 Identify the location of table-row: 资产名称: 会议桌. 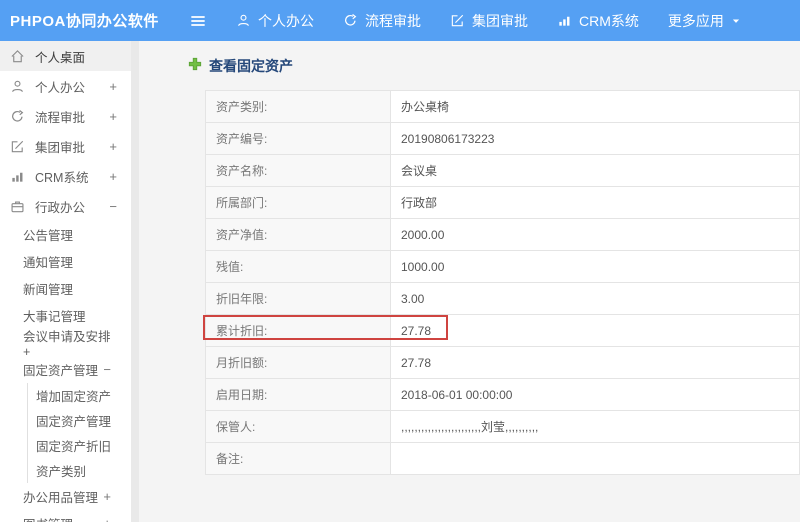
(502, 170).